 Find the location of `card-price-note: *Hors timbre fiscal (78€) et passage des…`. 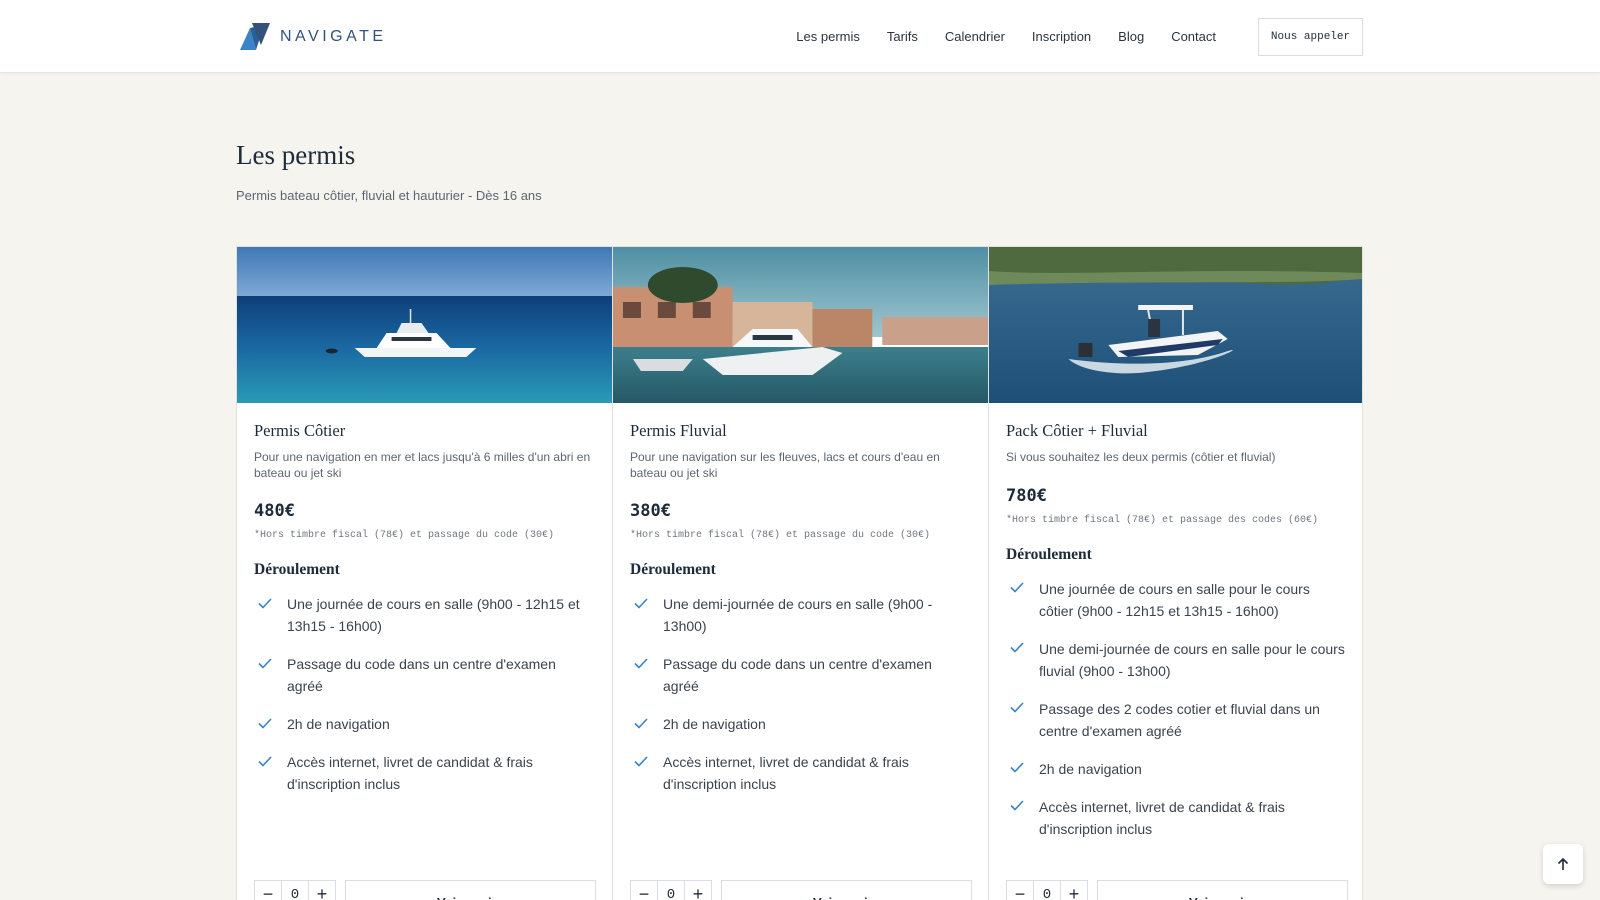

card-price-note: *Hors timbre fiscal (78€) et passage des… is located at coordinates (1162, 520).